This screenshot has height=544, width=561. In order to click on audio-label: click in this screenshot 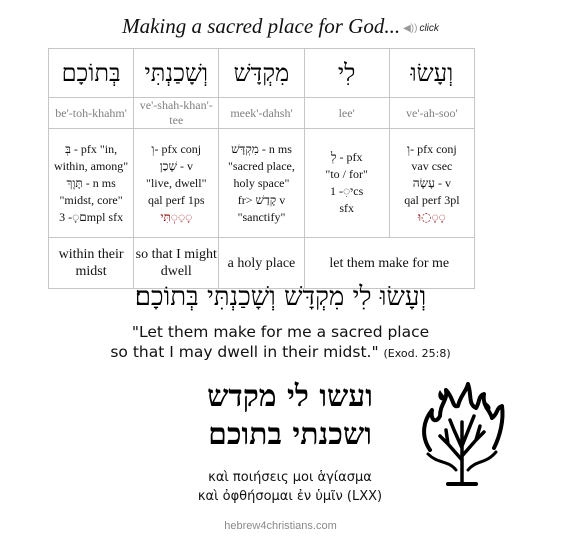, I will do `click(429, 28)`.